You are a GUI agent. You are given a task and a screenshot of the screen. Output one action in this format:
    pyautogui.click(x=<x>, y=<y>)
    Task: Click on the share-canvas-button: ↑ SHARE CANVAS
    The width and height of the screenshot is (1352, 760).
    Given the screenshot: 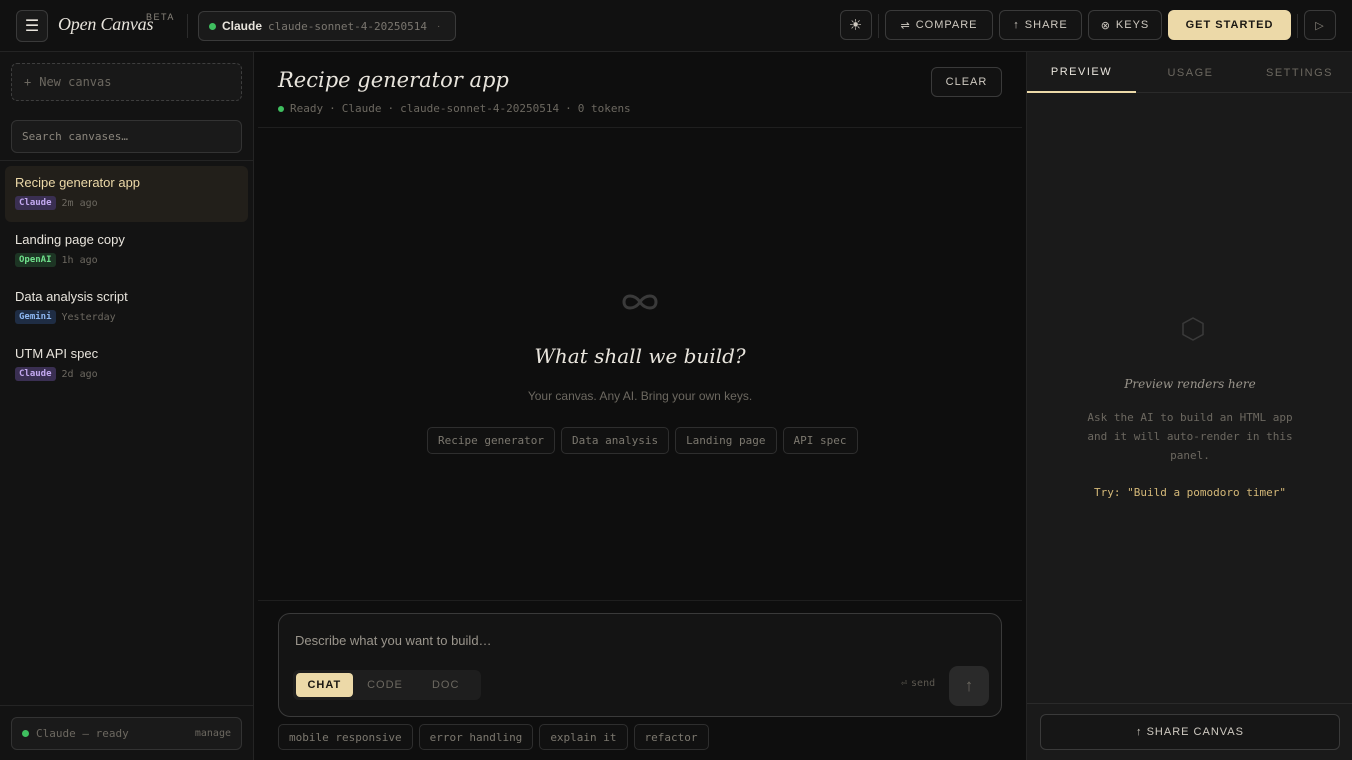 What is the action you would take?
    pyautogui.click(x=1190, y=732)
    